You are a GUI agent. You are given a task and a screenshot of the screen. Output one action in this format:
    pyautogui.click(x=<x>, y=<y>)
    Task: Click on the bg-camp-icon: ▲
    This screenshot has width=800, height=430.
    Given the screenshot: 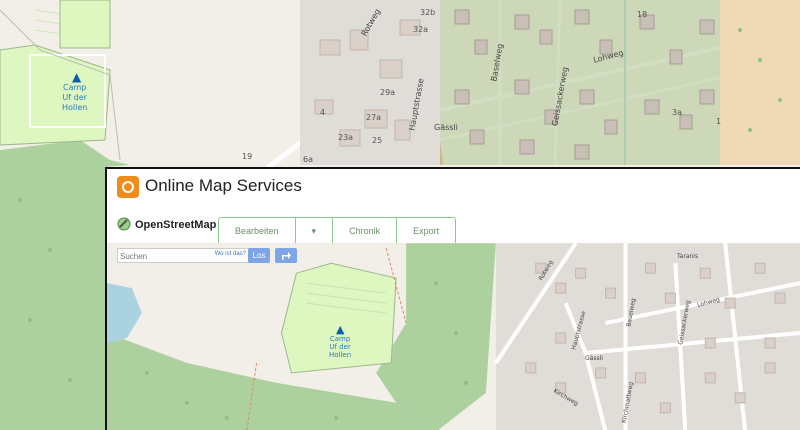 What is the action you would take?
    pyautogui.click(x=77, y=77)
    